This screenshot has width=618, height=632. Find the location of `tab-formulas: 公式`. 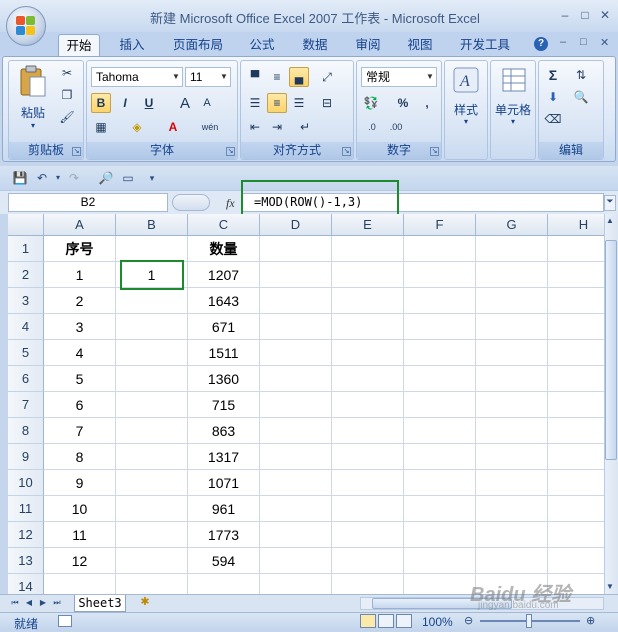

tab-formulas: 公式 is located at coordinates (262, 45).